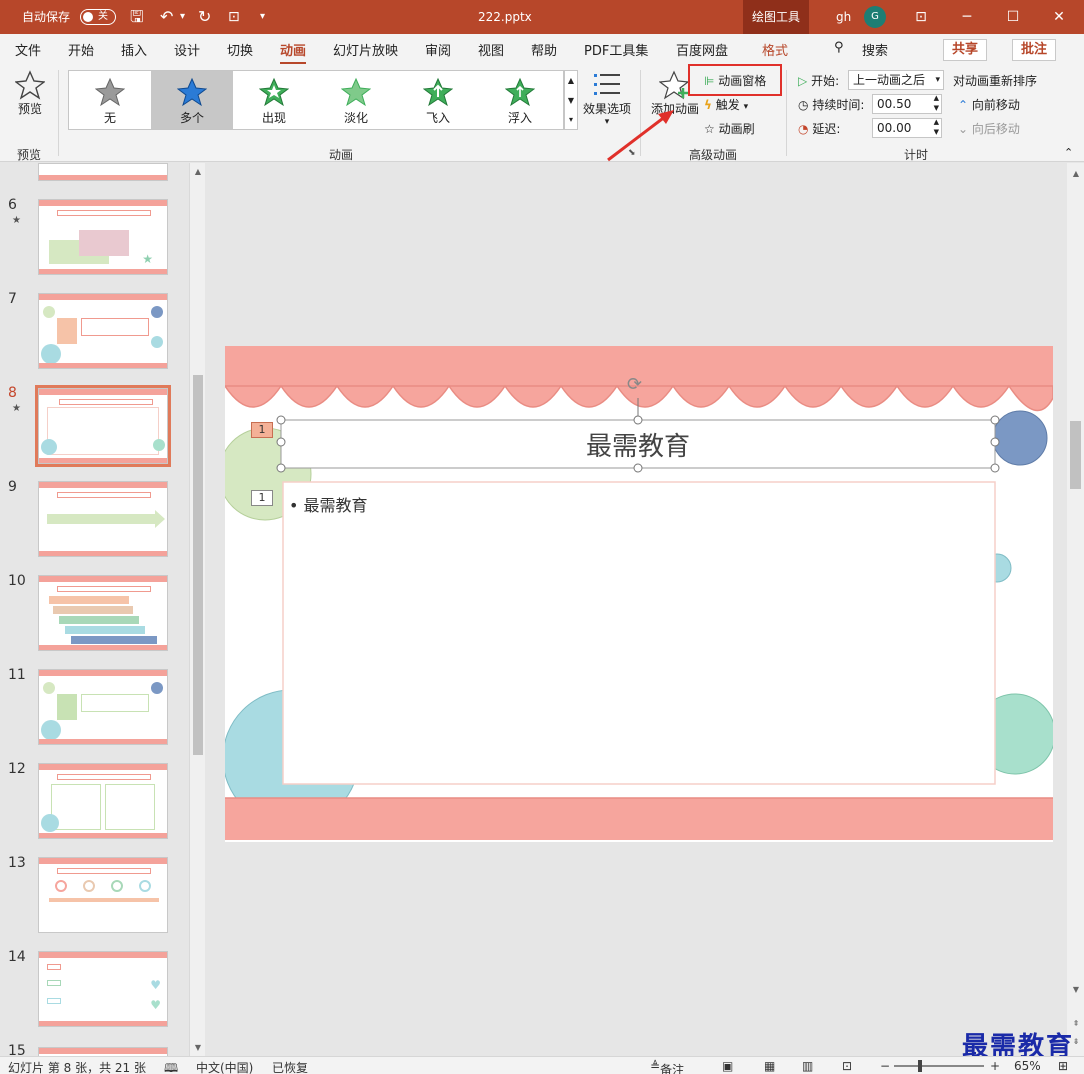 The image size is (1084, 1074). I want to click on zoom-slider-thumb, so click(920, 1066).